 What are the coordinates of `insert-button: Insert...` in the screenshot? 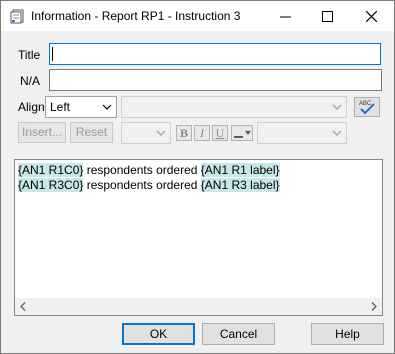 It's located at (42, 132).